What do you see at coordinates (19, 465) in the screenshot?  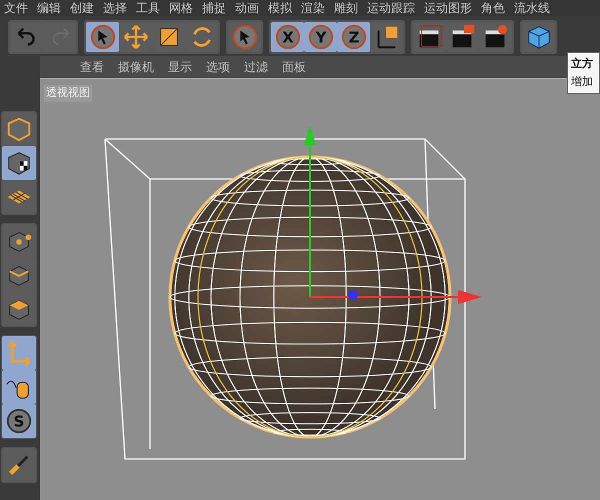 I see `brush-tool-button` at bounding box center [19, 465].